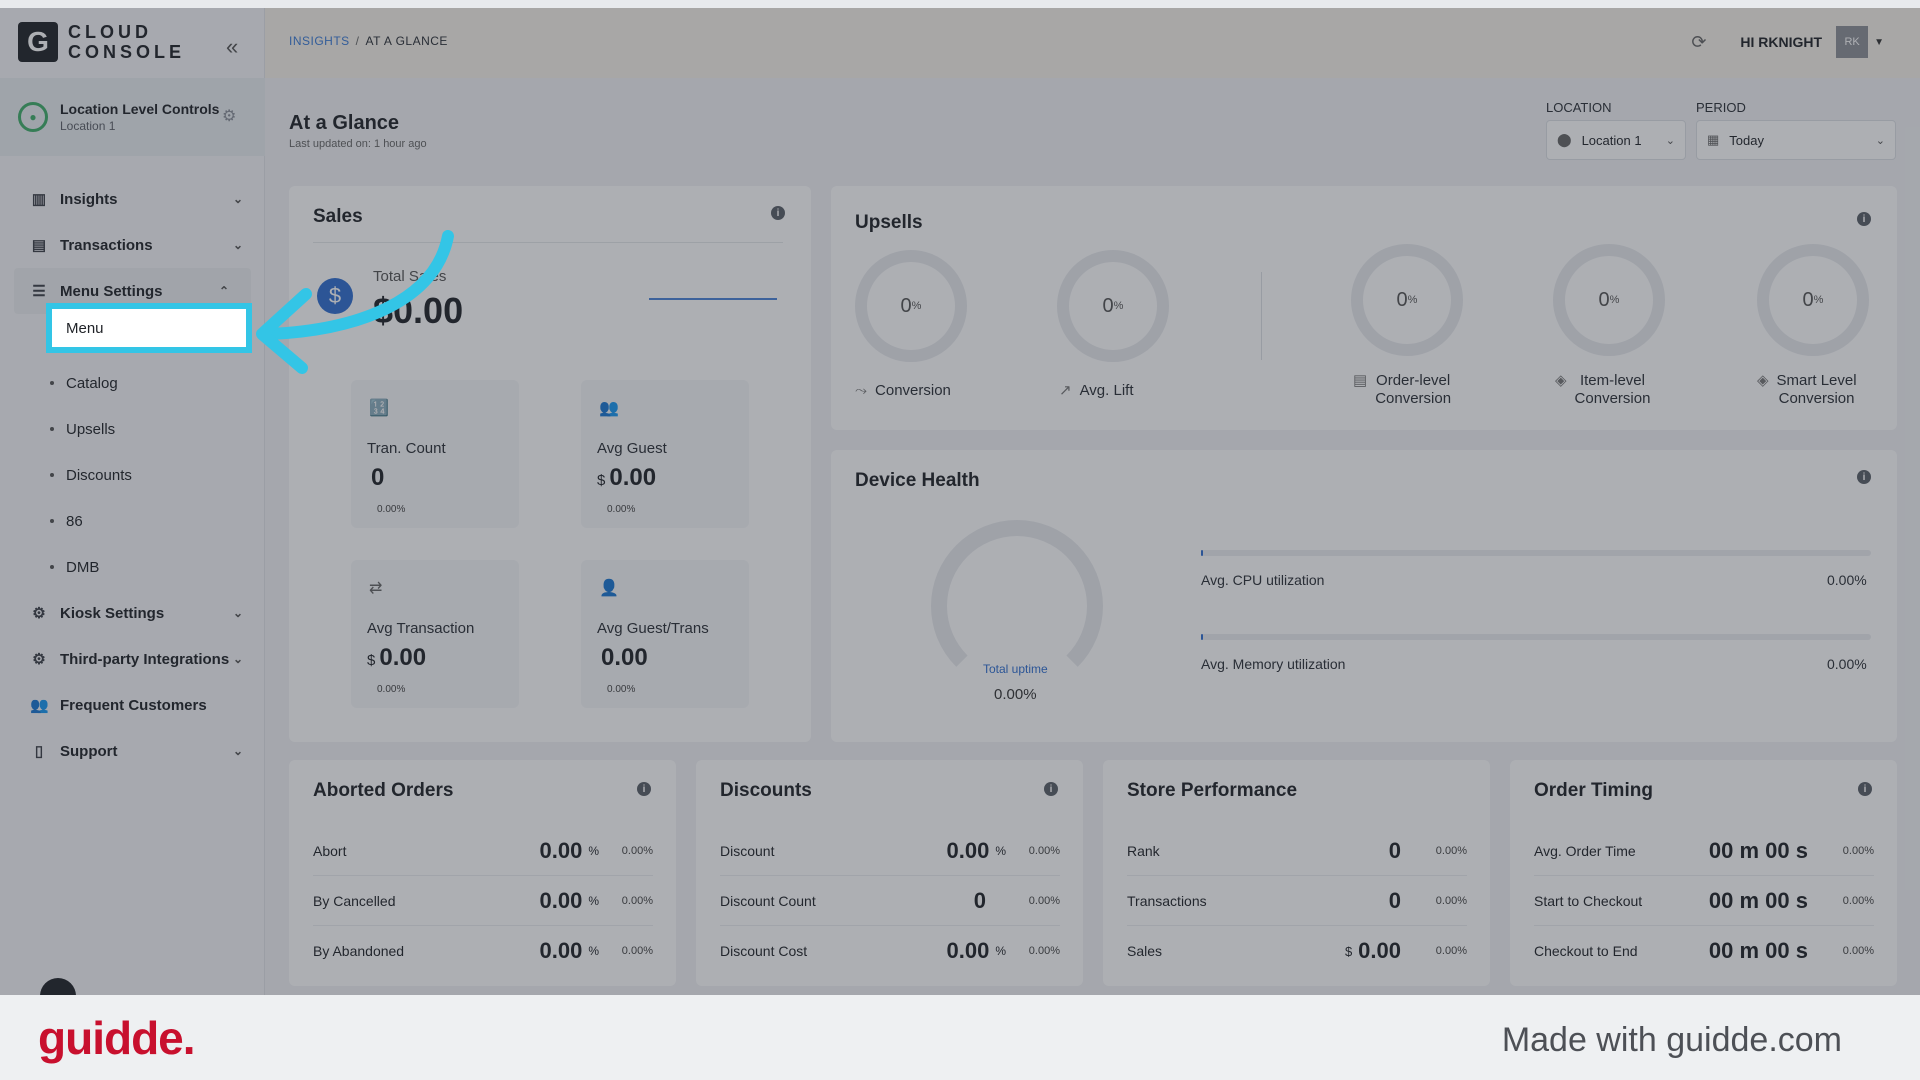  What do you see at coordinates (483, 950) in the screenshot?
I see `table-row: By Abandoned 0.00% 0.00%` at bounding box center [483, 950].